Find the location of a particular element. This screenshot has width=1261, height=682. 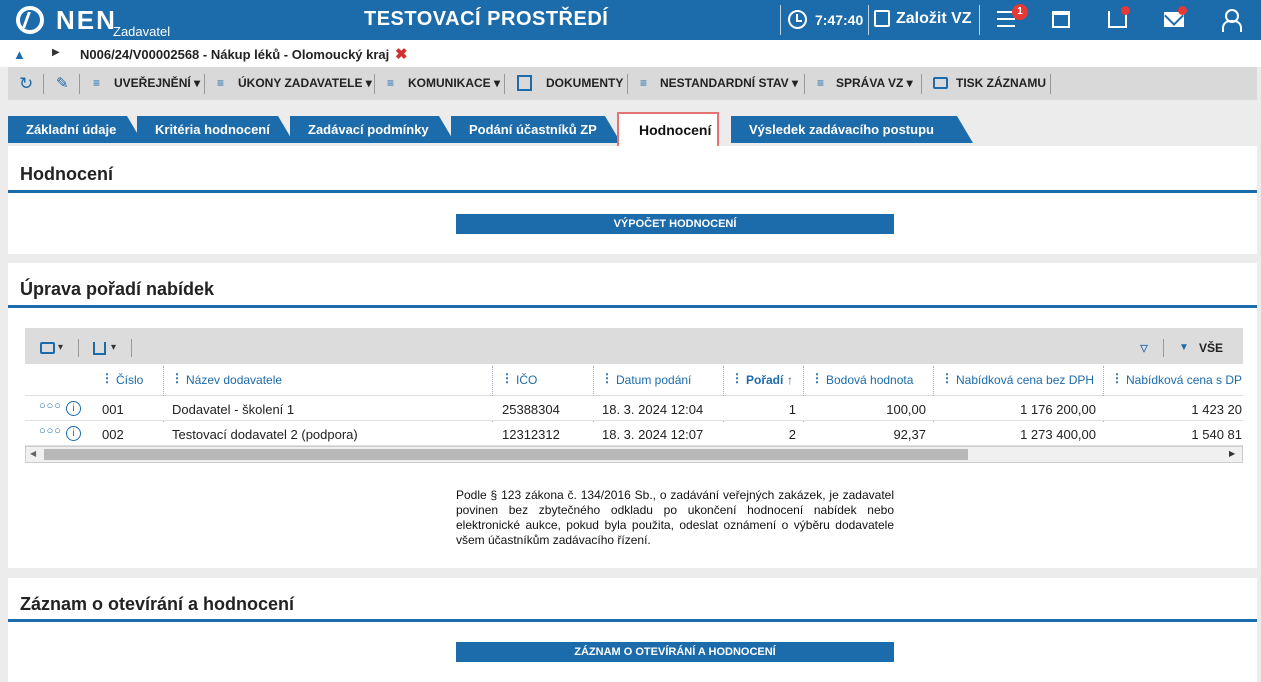

tab-podani-ucastniku: Podání účastníků ZP is located at coordinates (536, 129).